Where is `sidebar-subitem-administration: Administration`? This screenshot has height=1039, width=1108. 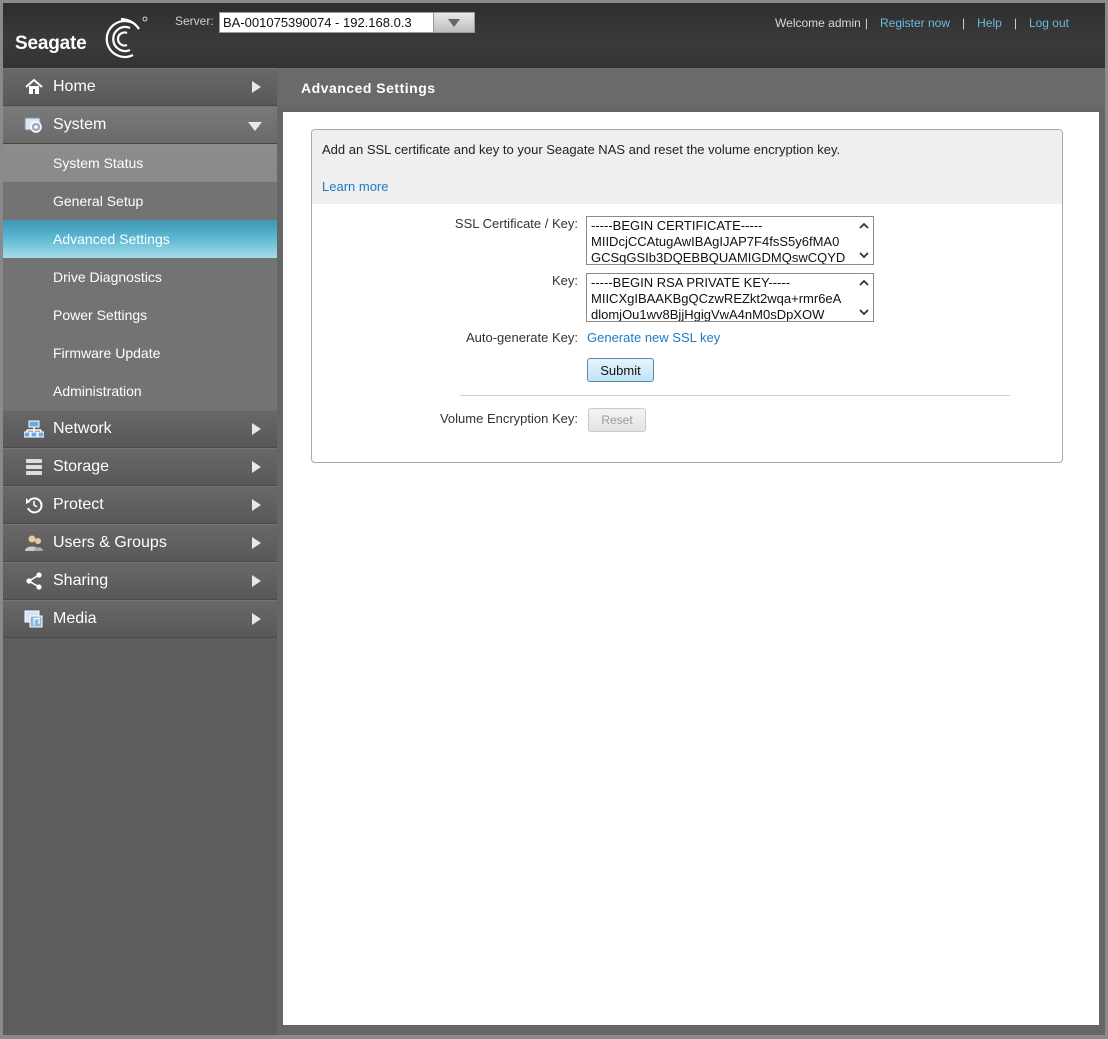
sidebar-subitem-administration: Administration is located at coordinates (140, 391).